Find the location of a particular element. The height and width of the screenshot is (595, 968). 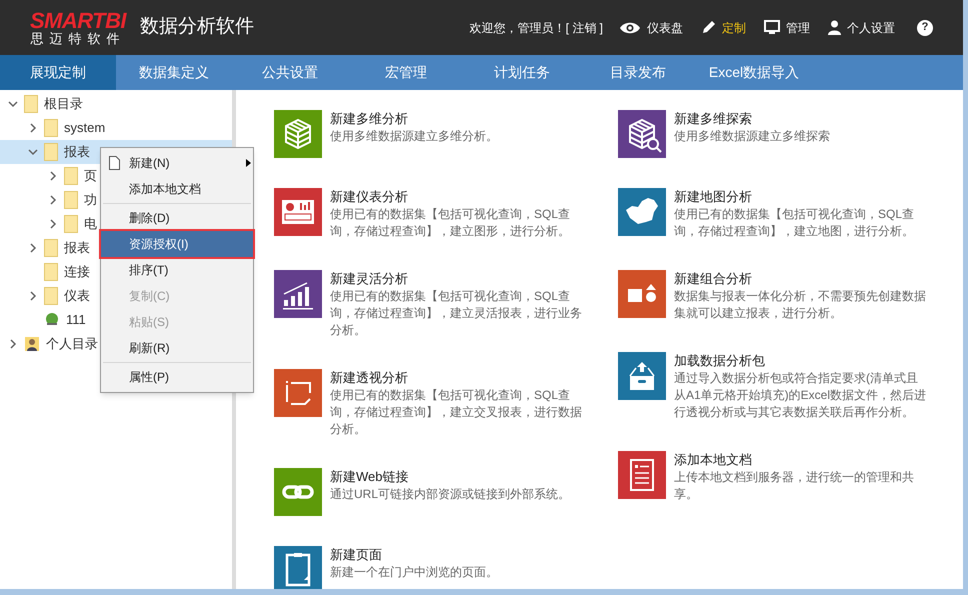

card-description: 通过导入数据分析包或符合指定要求(清单式且从A1单元格开始填充)的Excel数据文件，然后进行透视分析或与其它表数据关联后再作分析。 is located at coordinates (801, 395).